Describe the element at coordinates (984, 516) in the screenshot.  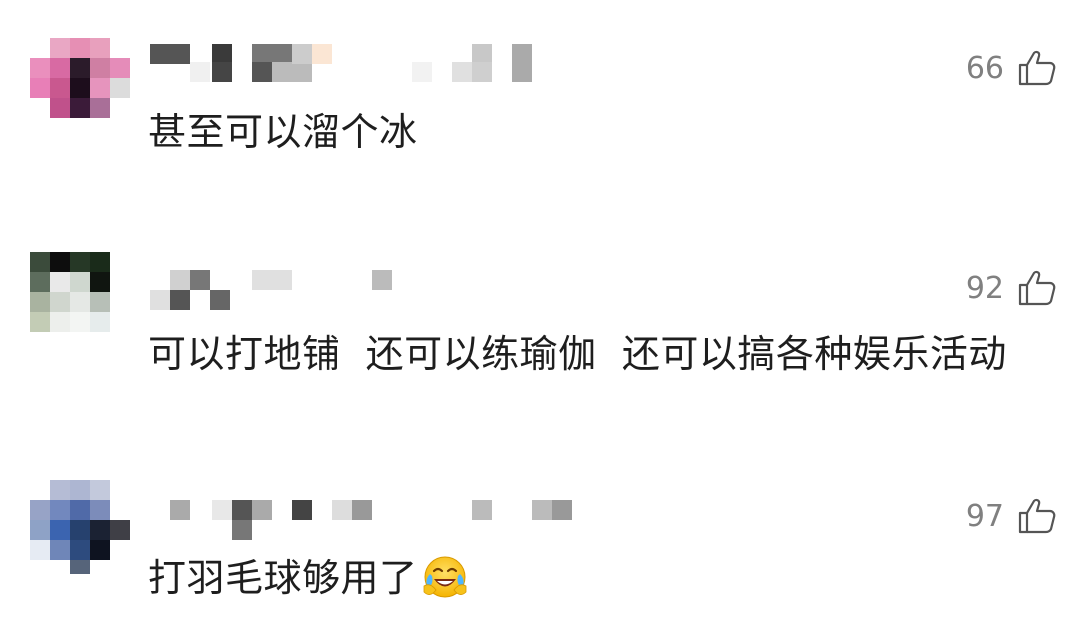
I see `like-count: 97` at that location.